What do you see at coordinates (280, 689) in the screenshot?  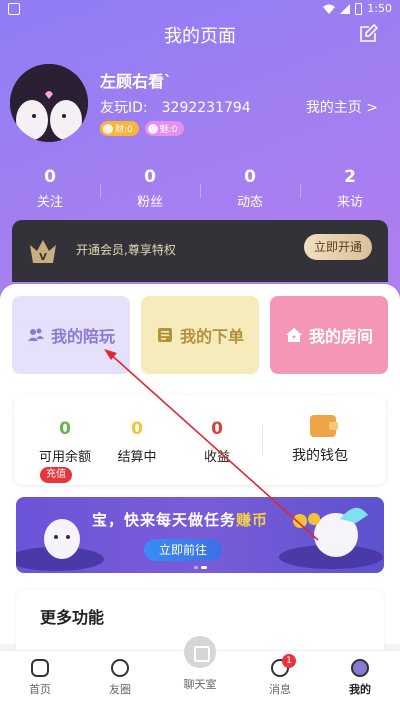 I see `tab-label: 消息` at bounding box center [280, 689].